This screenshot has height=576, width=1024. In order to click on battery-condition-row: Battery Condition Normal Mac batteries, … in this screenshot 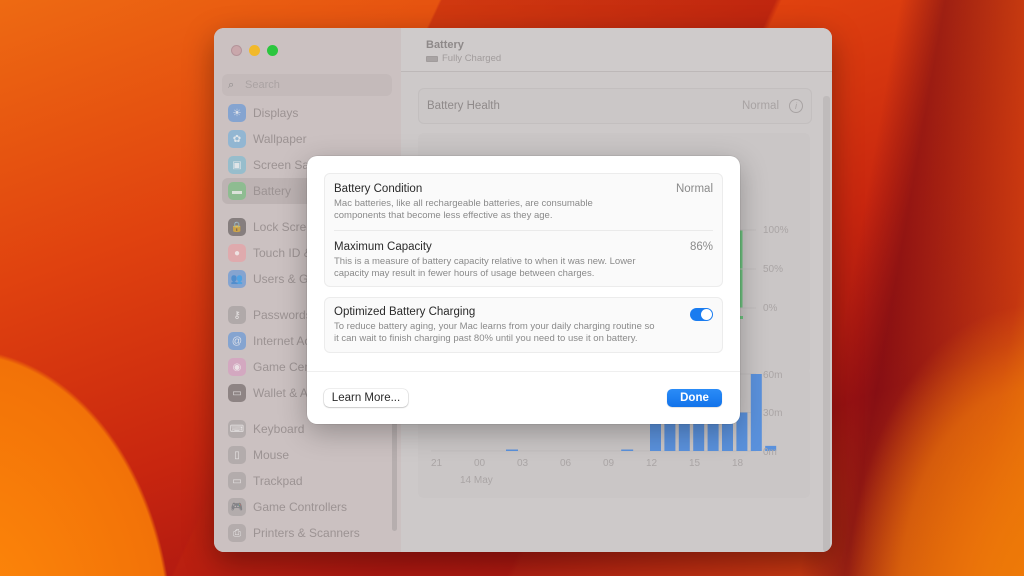, I will do `click(523, 202)`.